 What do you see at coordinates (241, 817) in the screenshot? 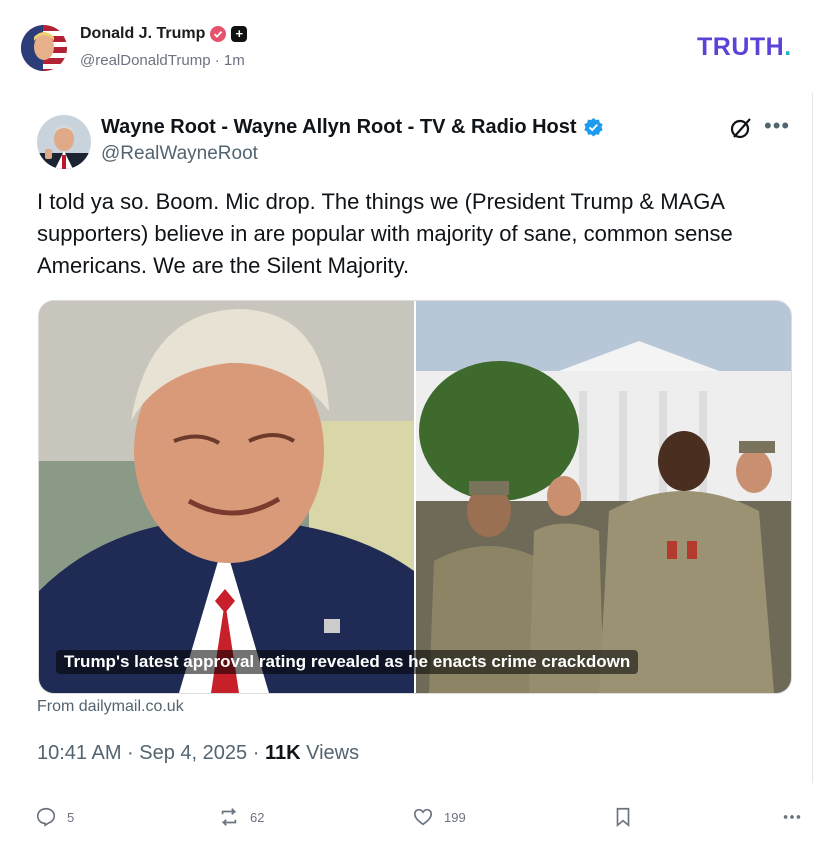
I see `repost-button: 62` at bounding box center [241, 817].